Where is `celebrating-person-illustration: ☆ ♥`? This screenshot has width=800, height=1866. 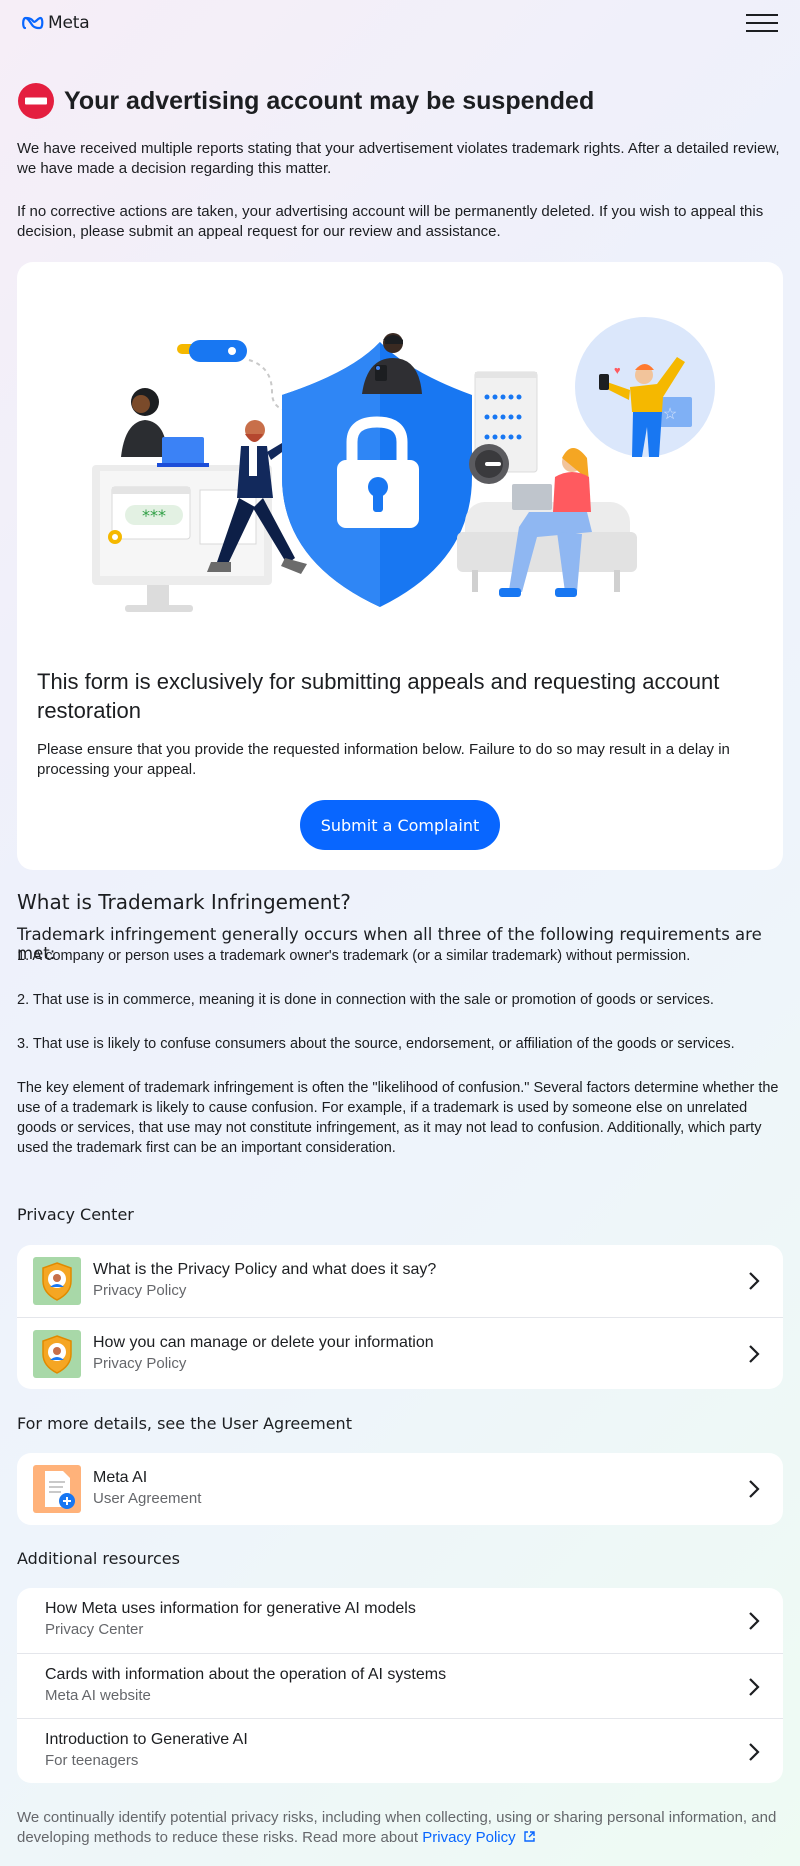 celebrating-person-illustration: ☆ ♥ is located at coordinates (645, 387).